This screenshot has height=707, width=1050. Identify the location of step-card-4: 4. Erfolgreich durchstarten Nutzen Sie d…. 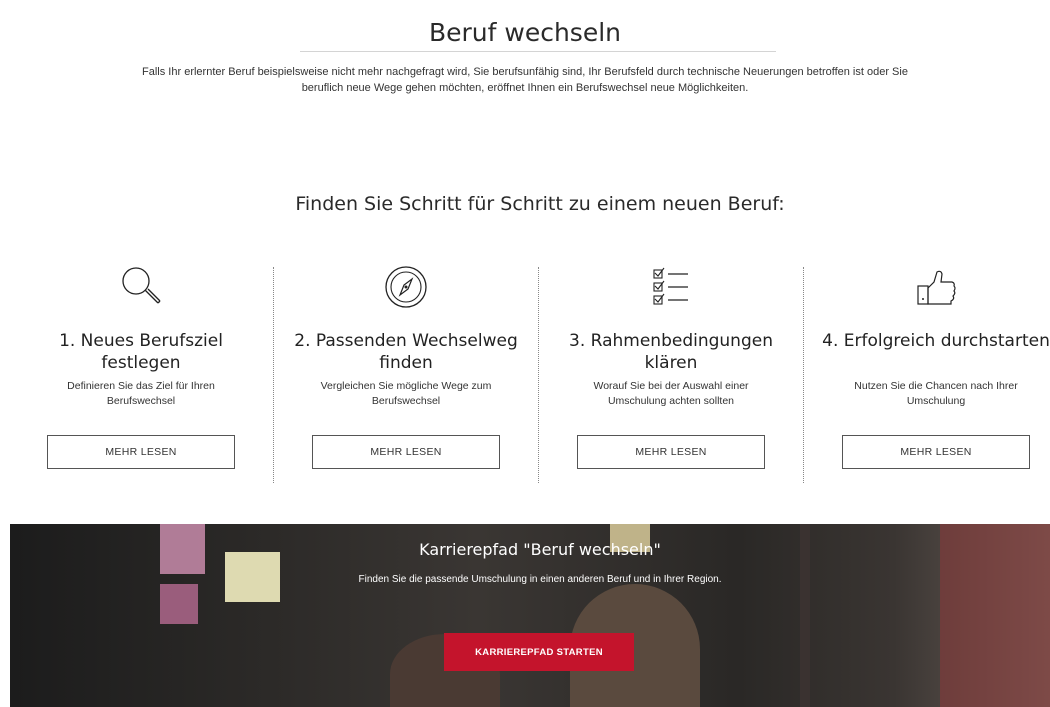
(926, 374).